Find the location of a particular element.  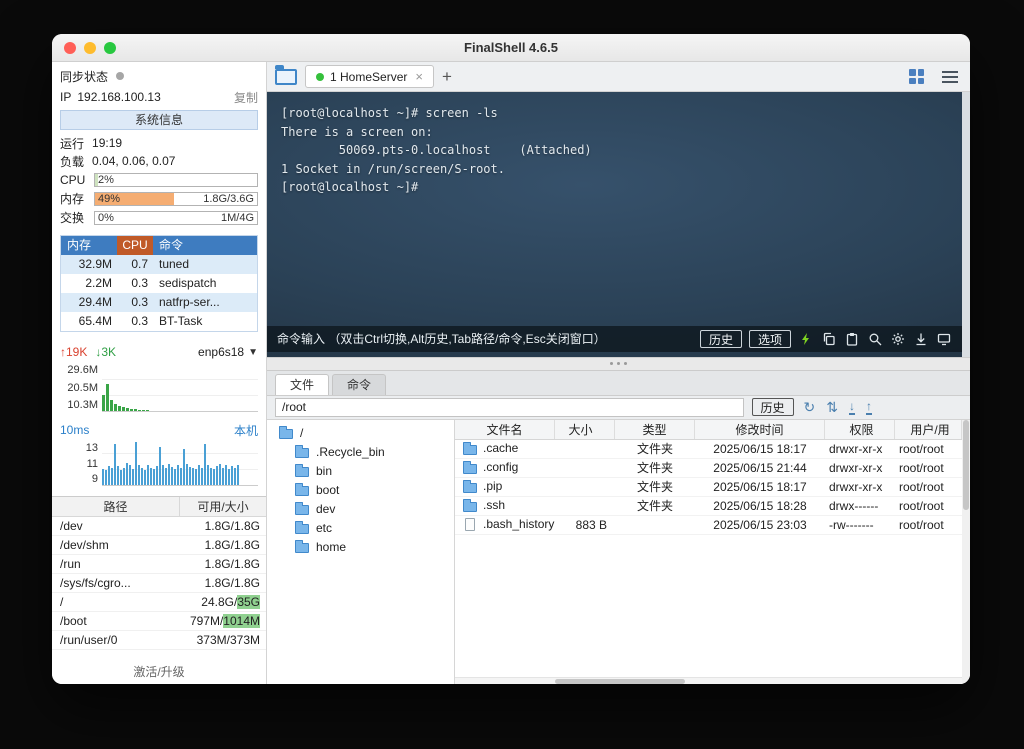

file-mtime: 2025/06/15 23:03 is located at coordinates (760, 524).